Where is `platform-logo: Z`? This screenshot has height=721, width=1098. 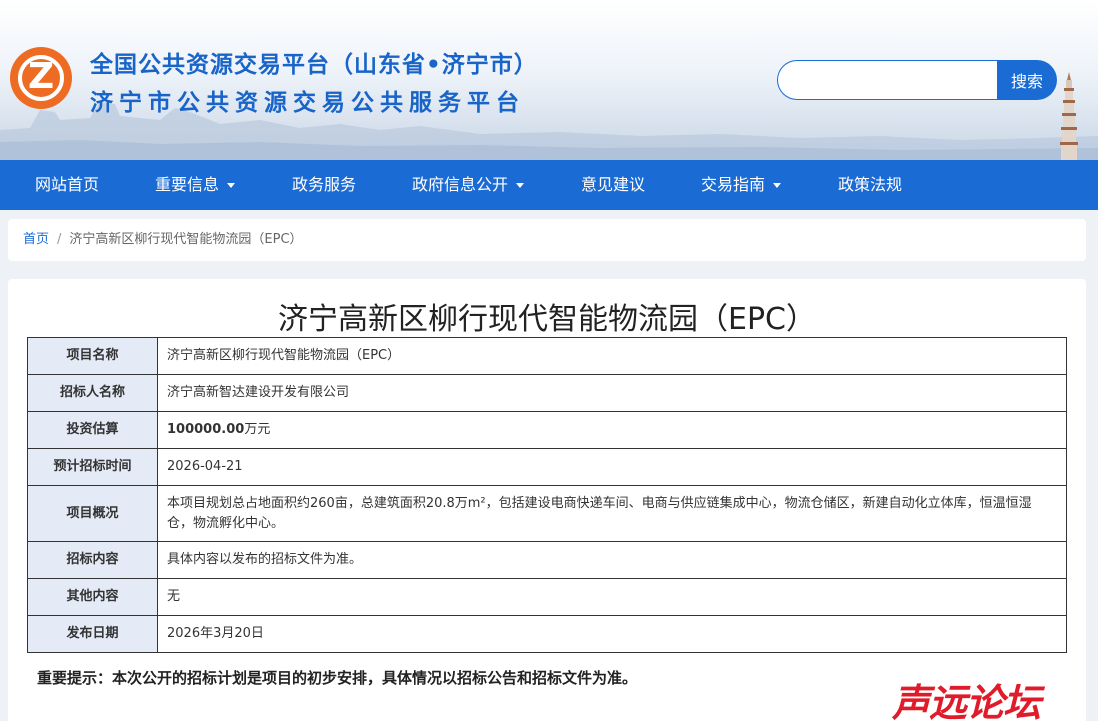 platform-logo: Z is located at coordinates (41, 78).